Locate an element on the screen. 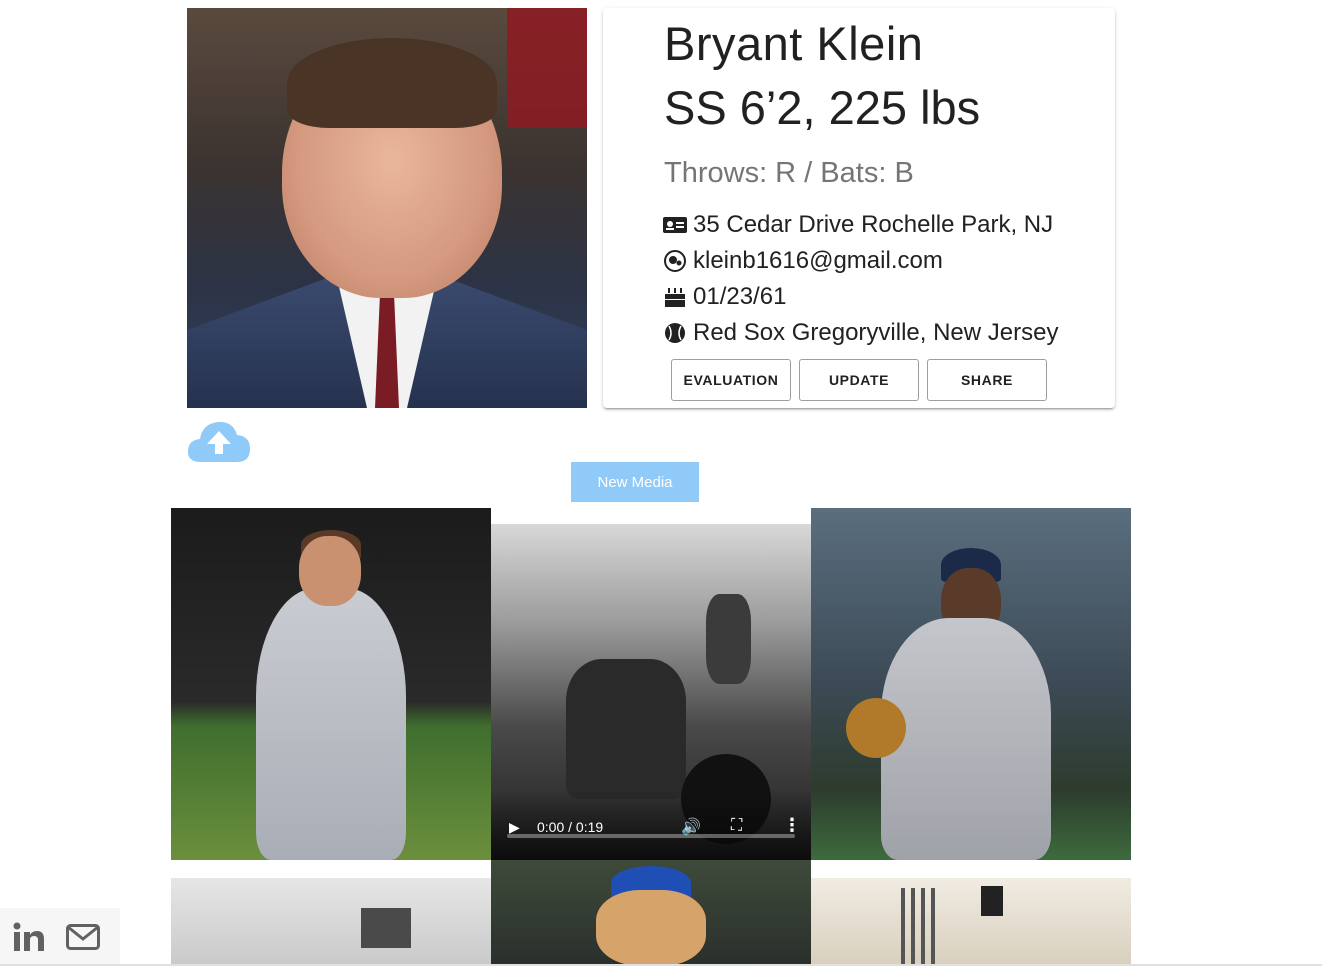 Image resolution: width=1322 pixels, height=966 pixels. dob-row: 01/23/61 is located at coordinates (724, 297).